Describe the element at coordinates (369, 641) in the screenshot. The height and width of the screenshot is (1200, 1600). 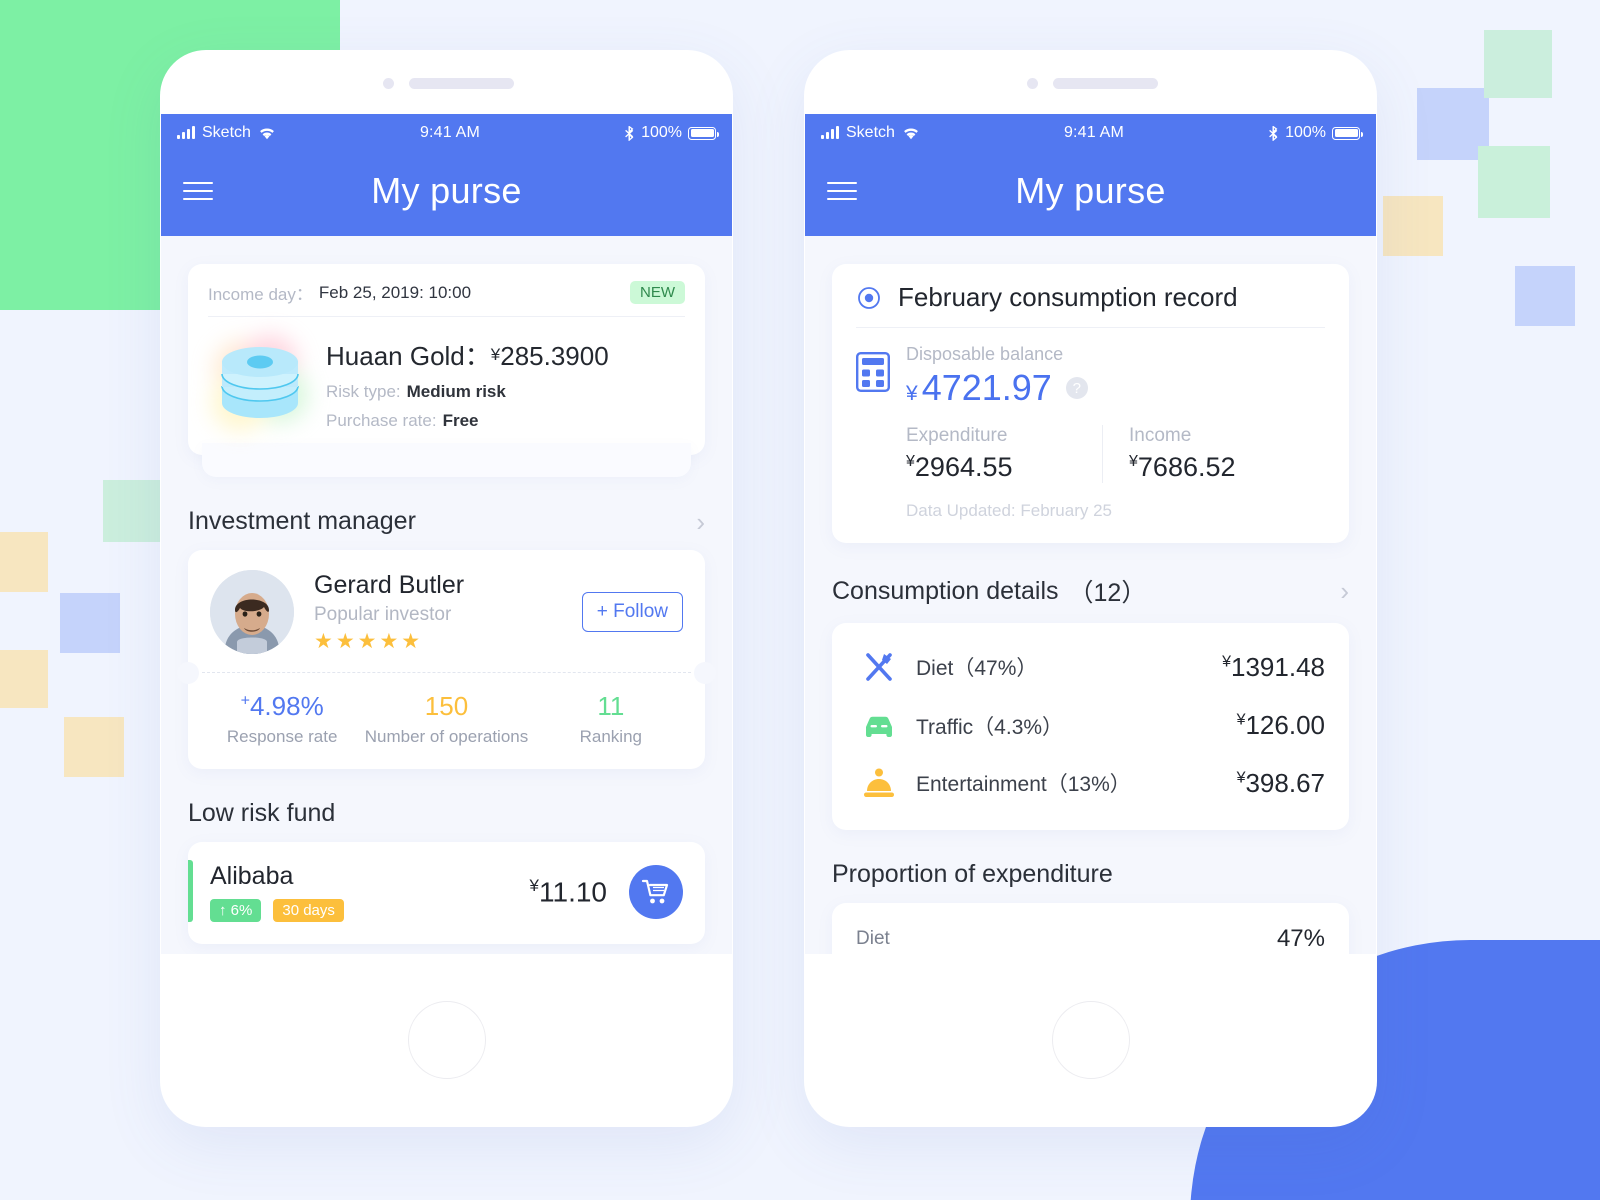
I see `rating-stars-icon: ★★★★★` at that location.